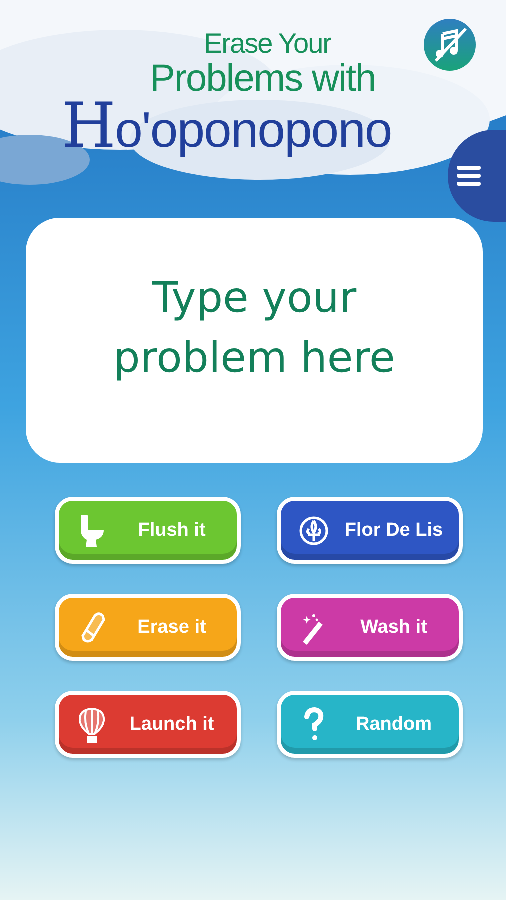  Describe the element at coordinates (370, 530) in the screenshot. I see `action-button: Flor De Lis` at that location.